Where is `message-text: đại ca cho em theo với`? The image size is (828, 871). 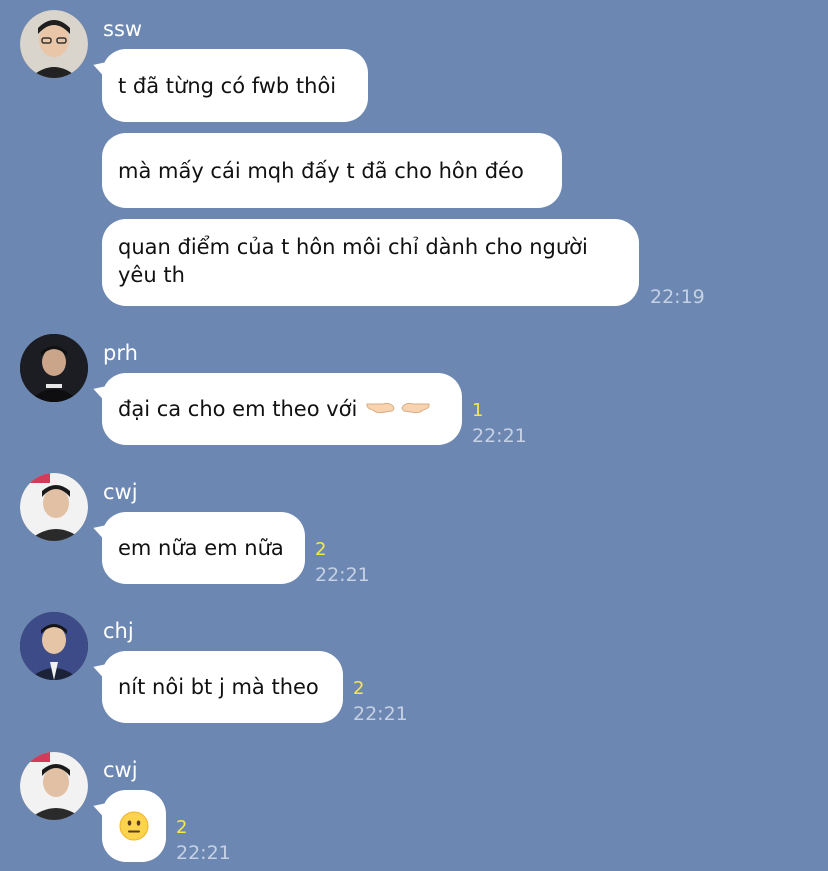 message-text: đại ca cho em theo với is located at coordinates (238, 409).